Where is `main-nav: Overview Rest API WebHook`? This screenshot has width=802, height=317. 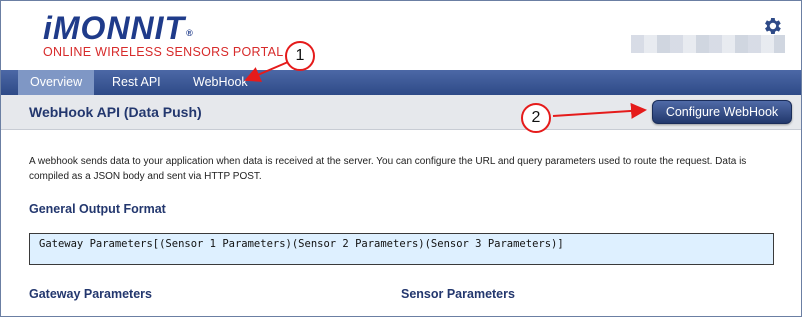 main-nav: Overview Rest API WebHook is located at coordinates (401, 82).